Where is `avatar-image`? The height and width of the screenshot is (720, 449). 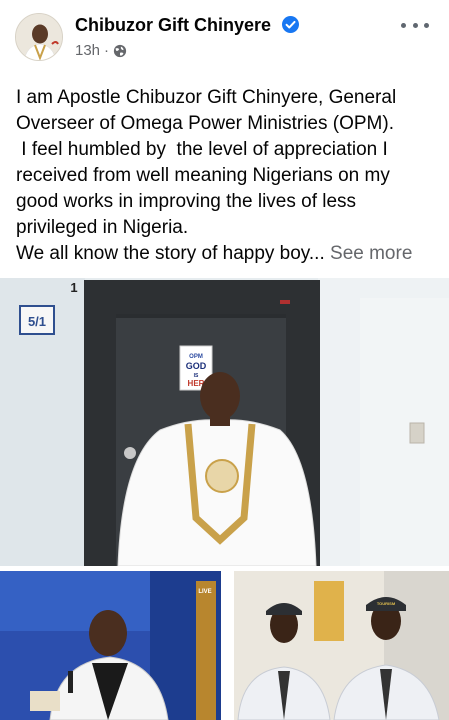 avatar-image is located at coordinates (39, 37).